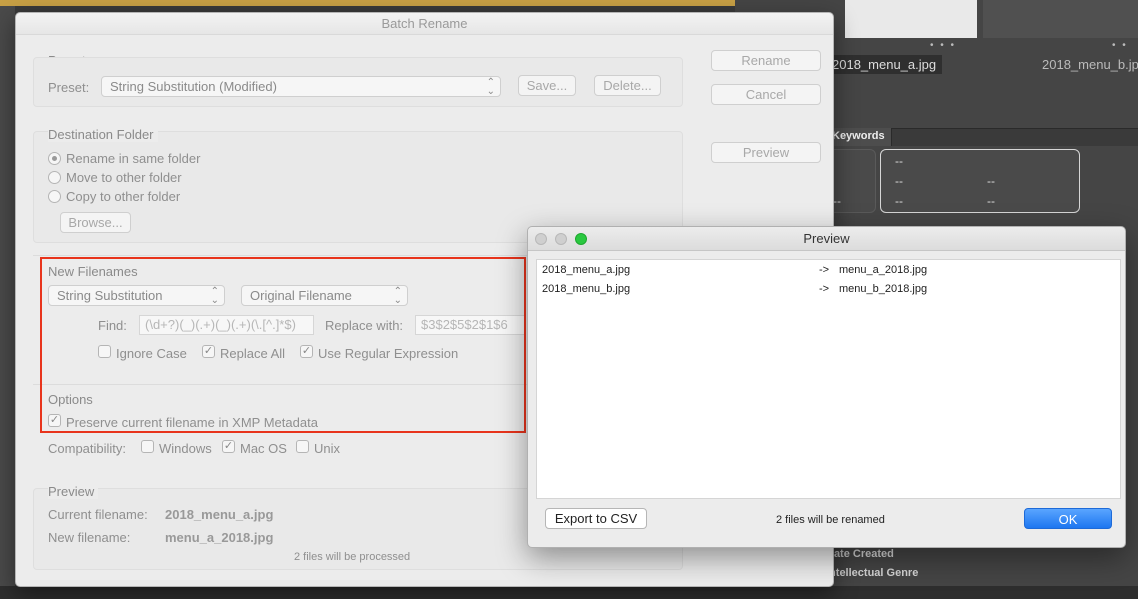 Image resolution: width=1138 pixels, height=599 pixels. Describe the element at coordinates (859, 137) in the screenshot. I see `tab-keywords: Keywords` at that location.